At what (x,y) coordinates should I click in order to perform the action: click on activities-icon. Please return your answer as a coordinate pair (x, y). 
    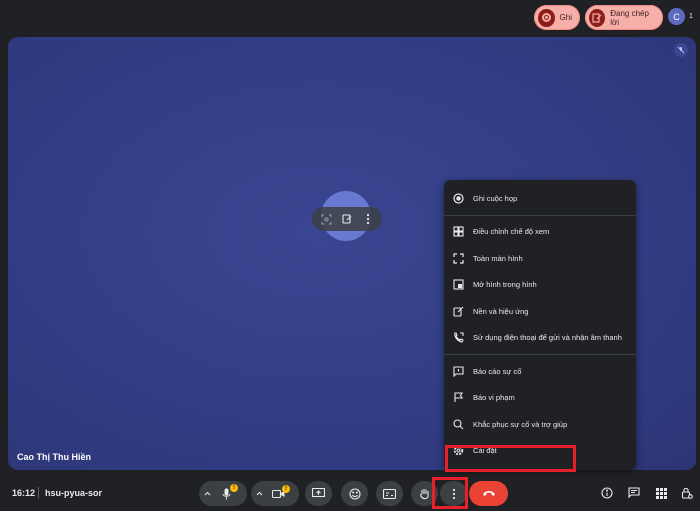
    Looking at the image, I should click on (661, 493).